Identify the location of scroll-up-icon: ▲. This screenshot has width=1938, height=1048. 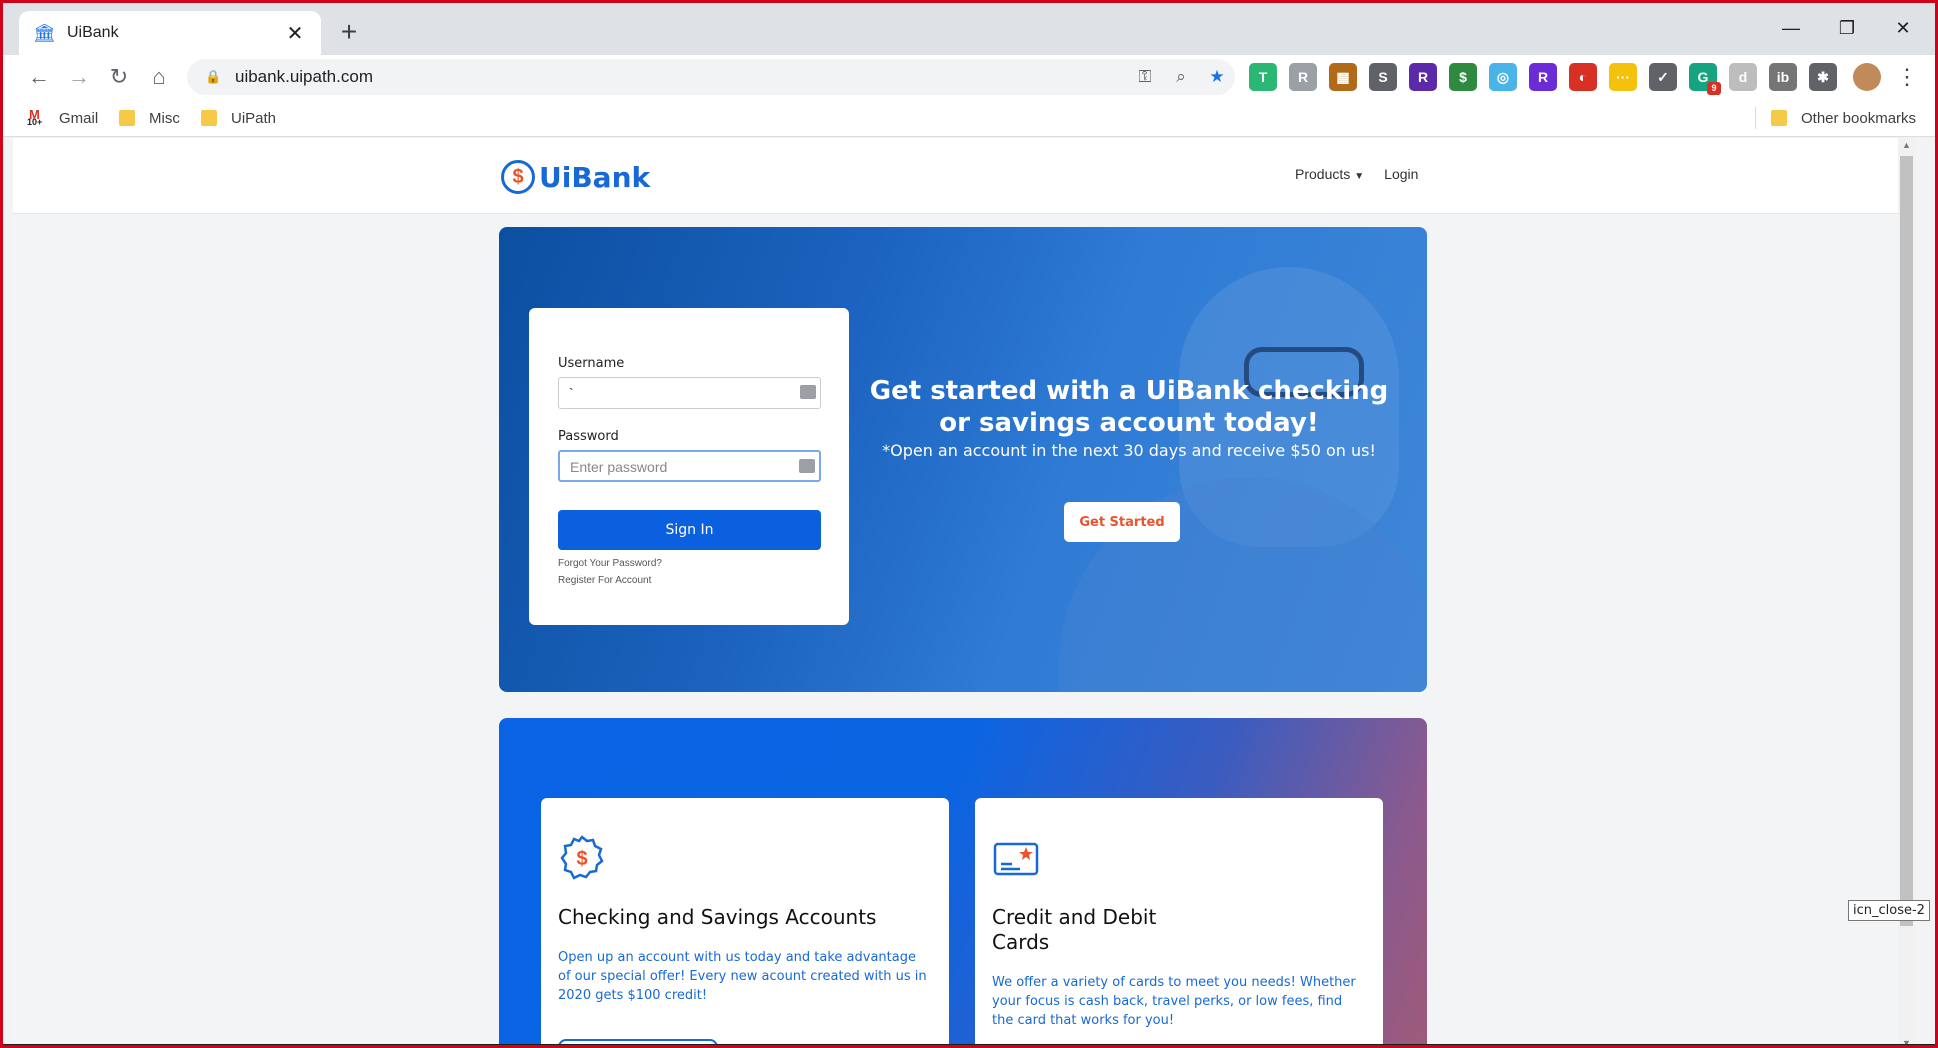
(1906, 145).